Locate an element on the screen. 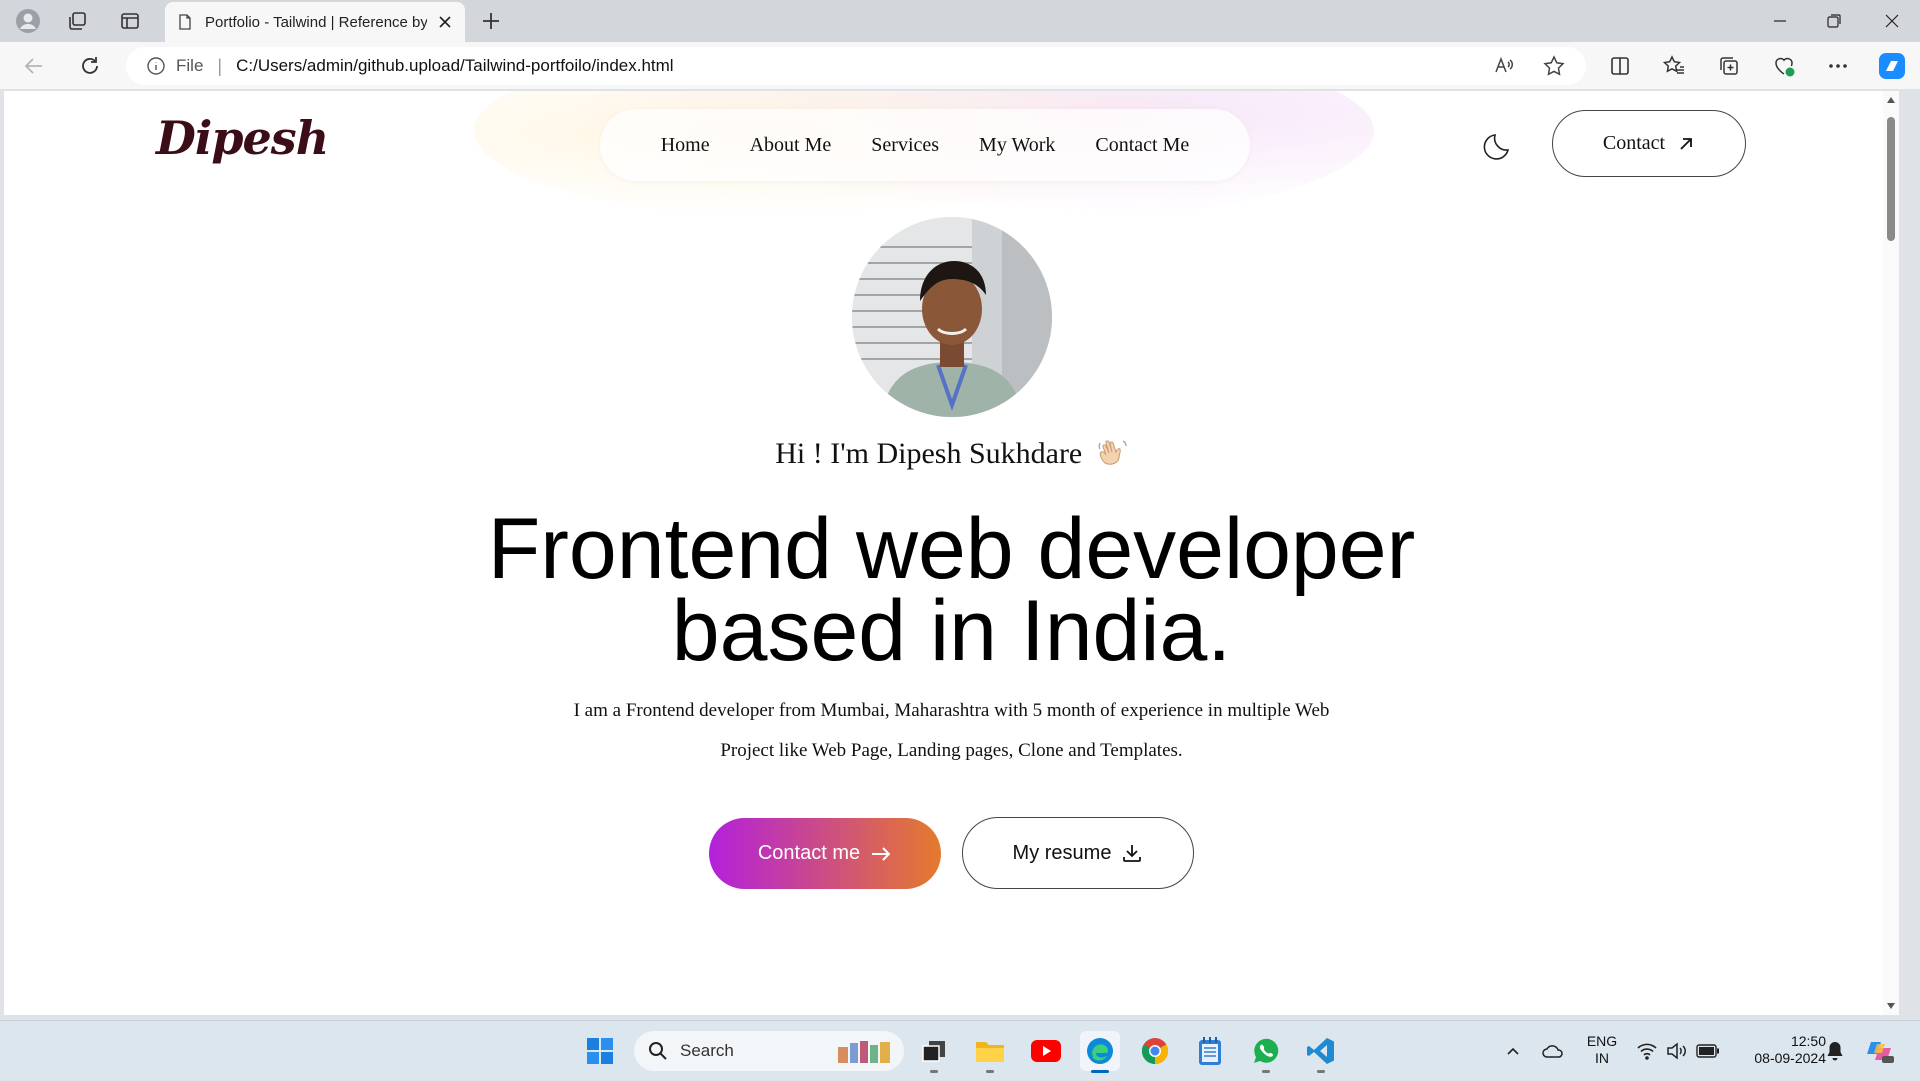  task-view-button is located at coordinates (934, 1052).